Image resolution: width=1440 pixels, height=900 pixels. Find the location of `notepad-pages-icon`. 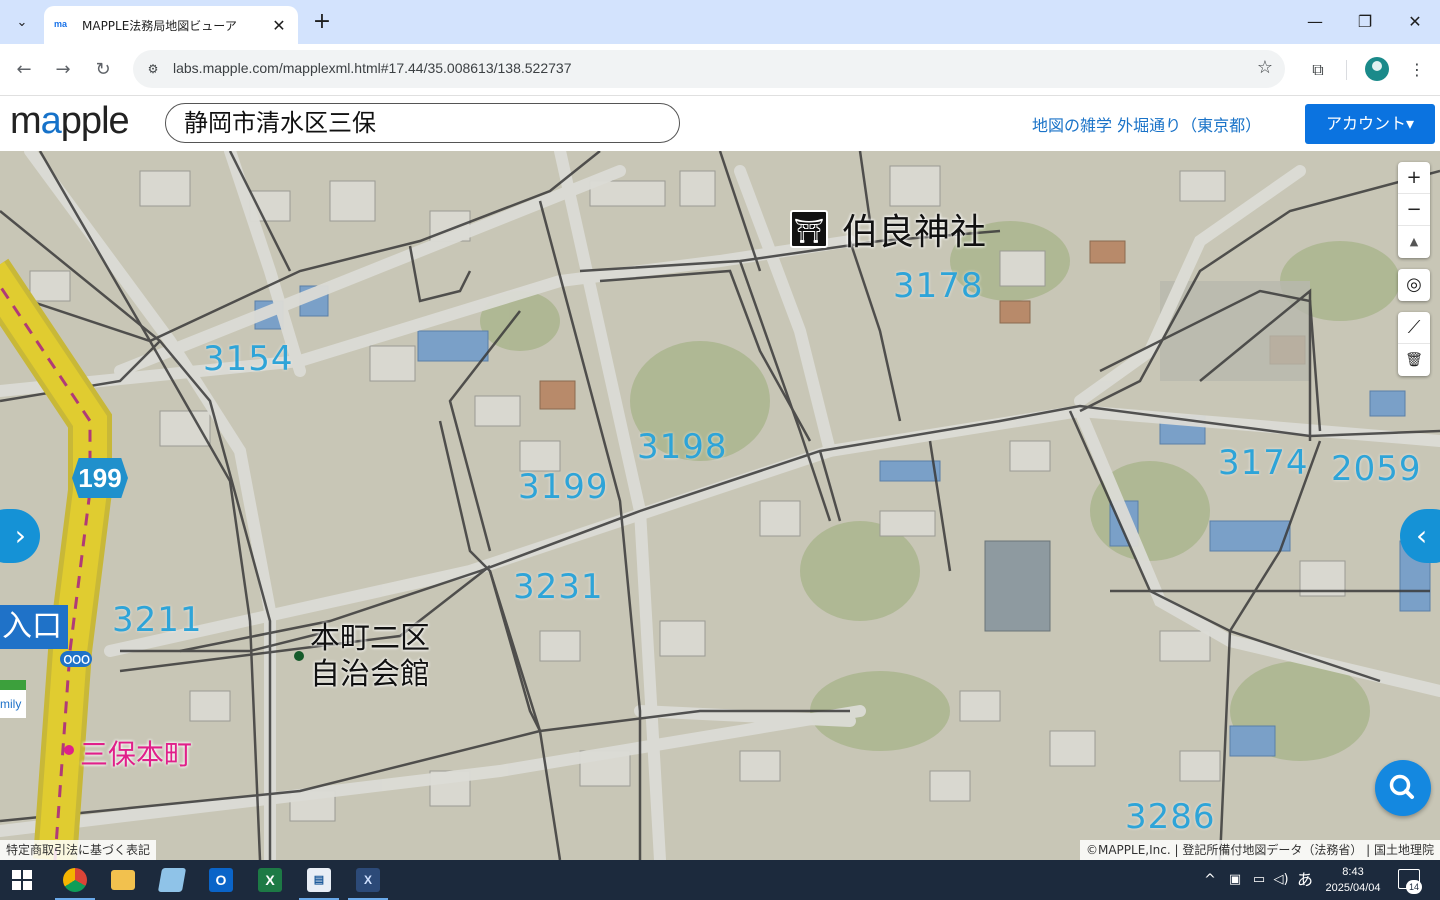

notepad-pages-icon is located at coordinates (172, 880).